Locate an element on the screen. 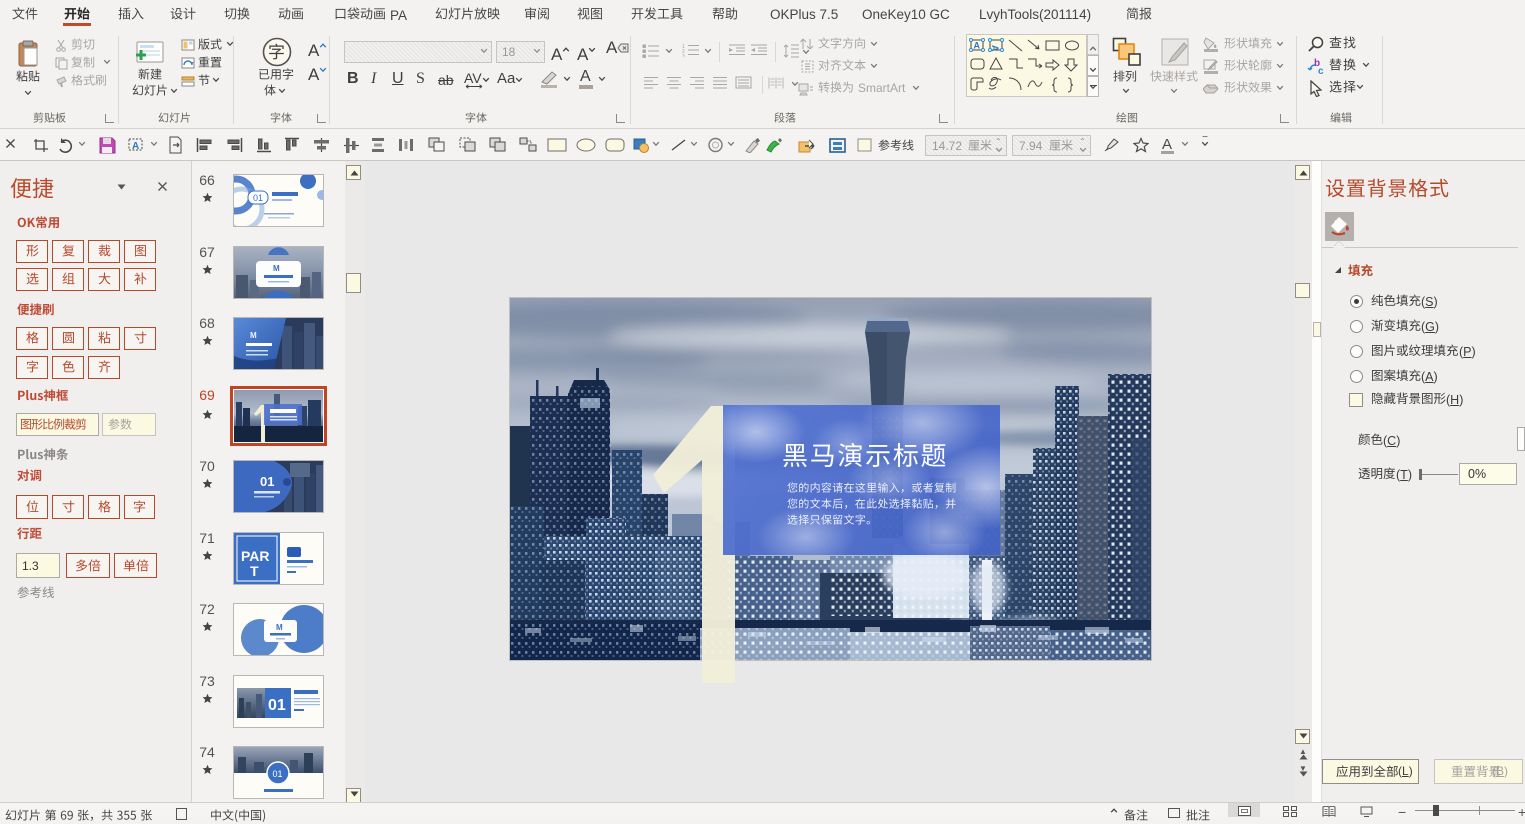  svg-text: c is located at coordinates (1321, 71).